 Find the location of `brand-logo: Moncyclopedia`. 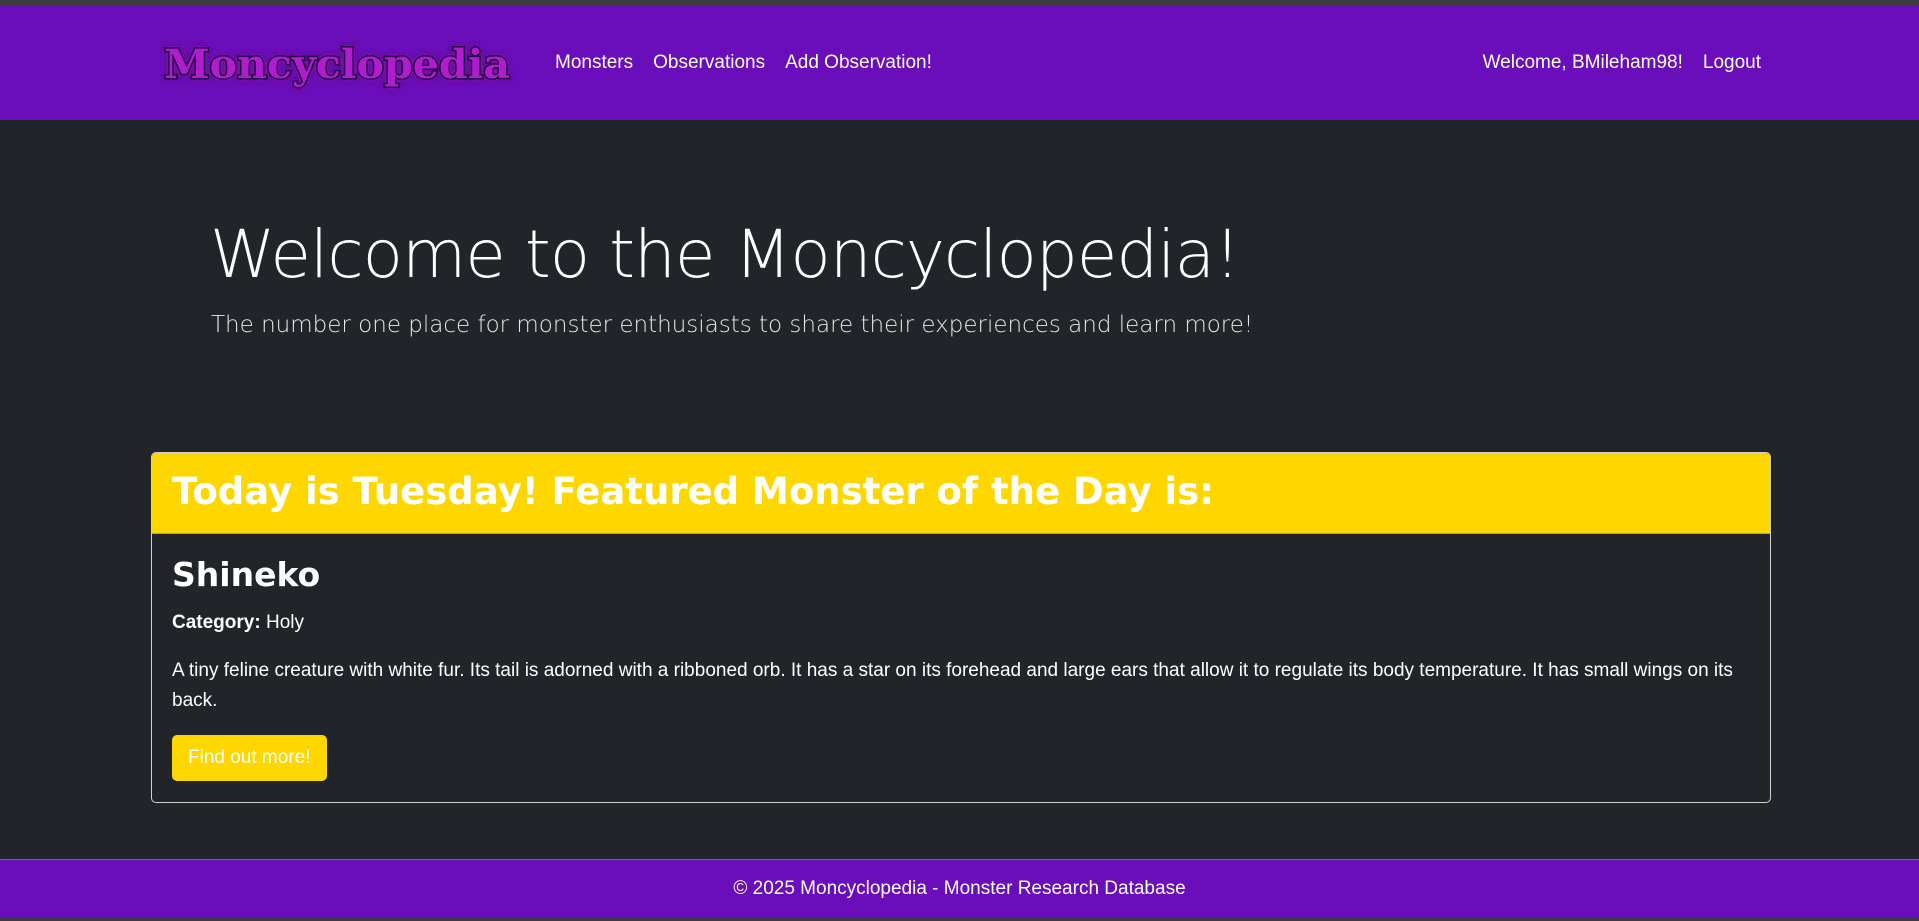

brand-logo: Moncyclopedia is located at coordinates (338, 64).